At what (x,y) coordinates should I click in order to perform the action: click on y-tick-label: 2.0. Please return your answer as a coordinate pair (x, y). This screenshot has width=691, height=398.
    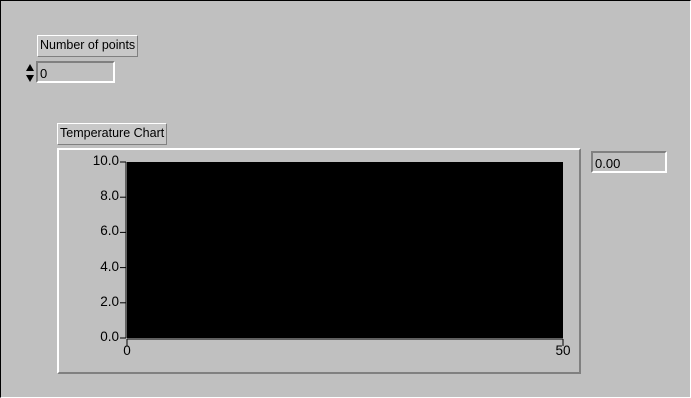
    Looking at the image, I should click on (109, 301).